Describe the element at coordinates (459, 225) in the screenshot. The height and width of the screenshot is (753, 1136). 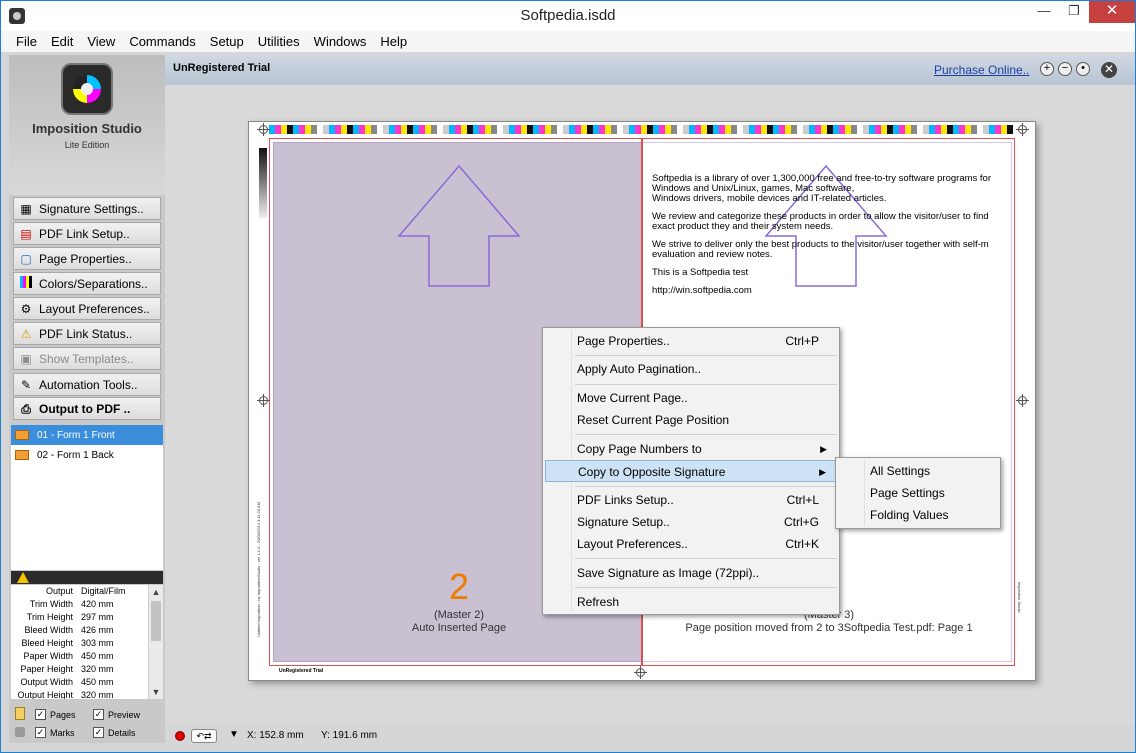
I see `orientation-arrow-left` at that location.